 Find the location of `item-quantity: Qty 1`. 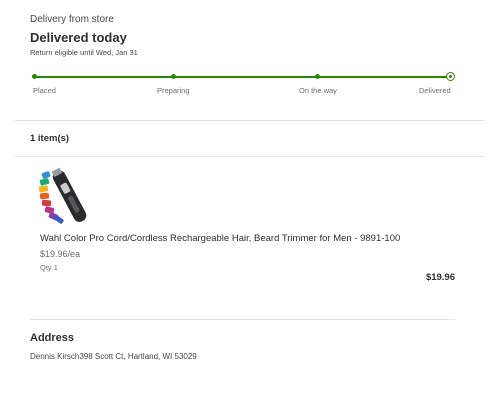

item-quantity: Qty 1 is located at coordinates (49, 267).